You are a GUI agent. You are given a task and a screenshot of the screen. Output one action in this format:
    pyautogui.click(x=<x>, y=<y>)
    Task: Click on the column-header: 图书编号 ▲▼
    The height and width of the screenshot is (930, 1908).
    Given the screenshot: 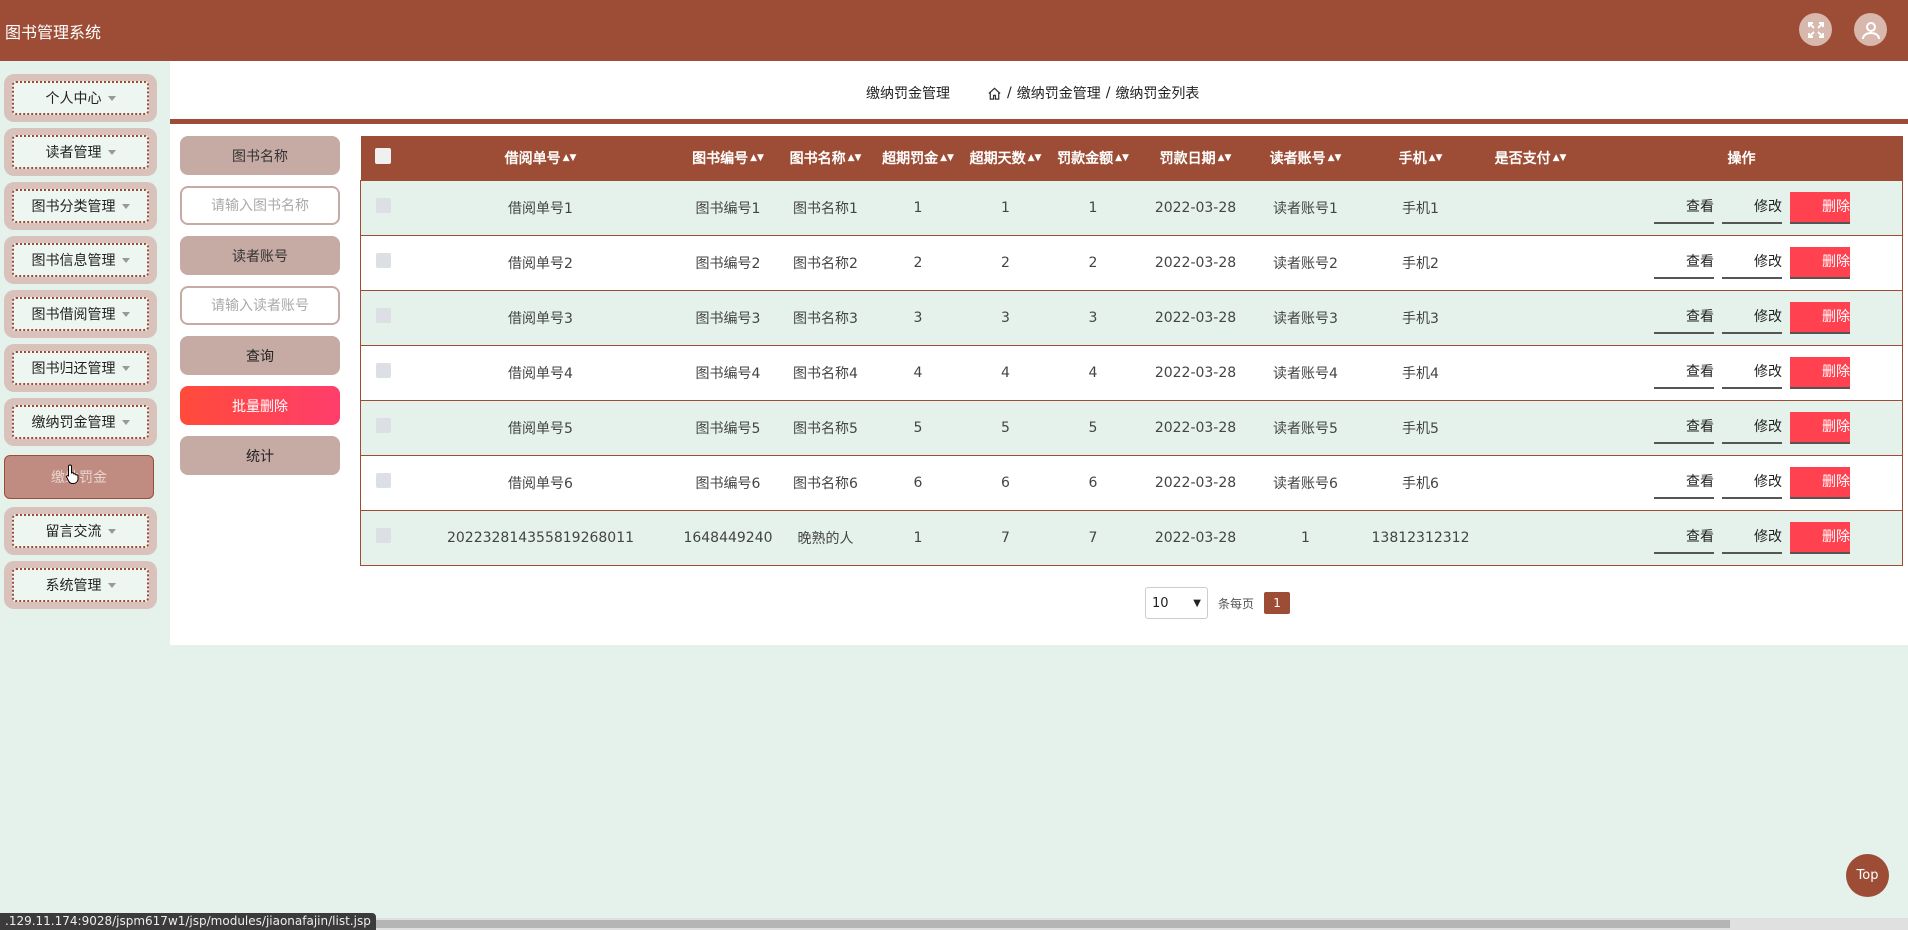 What is the action you would take?
    pyautogui.click(x=728, y=158)
    